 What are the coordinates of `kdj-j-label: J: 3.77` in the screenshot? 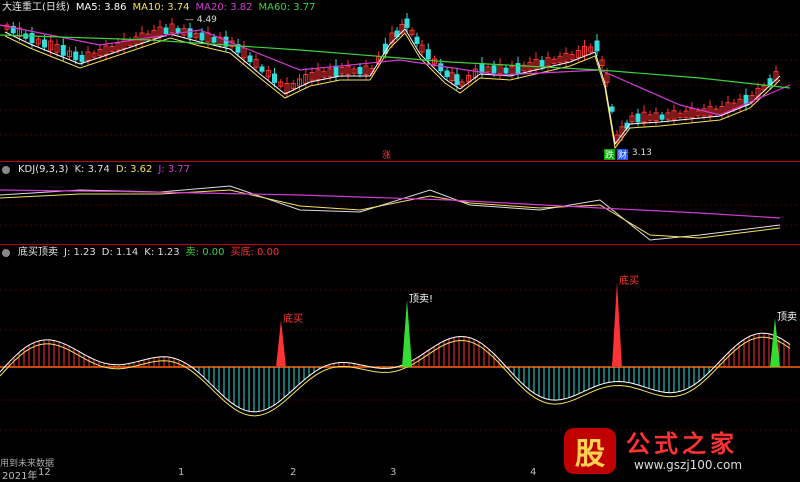 It's located at (174, 169).